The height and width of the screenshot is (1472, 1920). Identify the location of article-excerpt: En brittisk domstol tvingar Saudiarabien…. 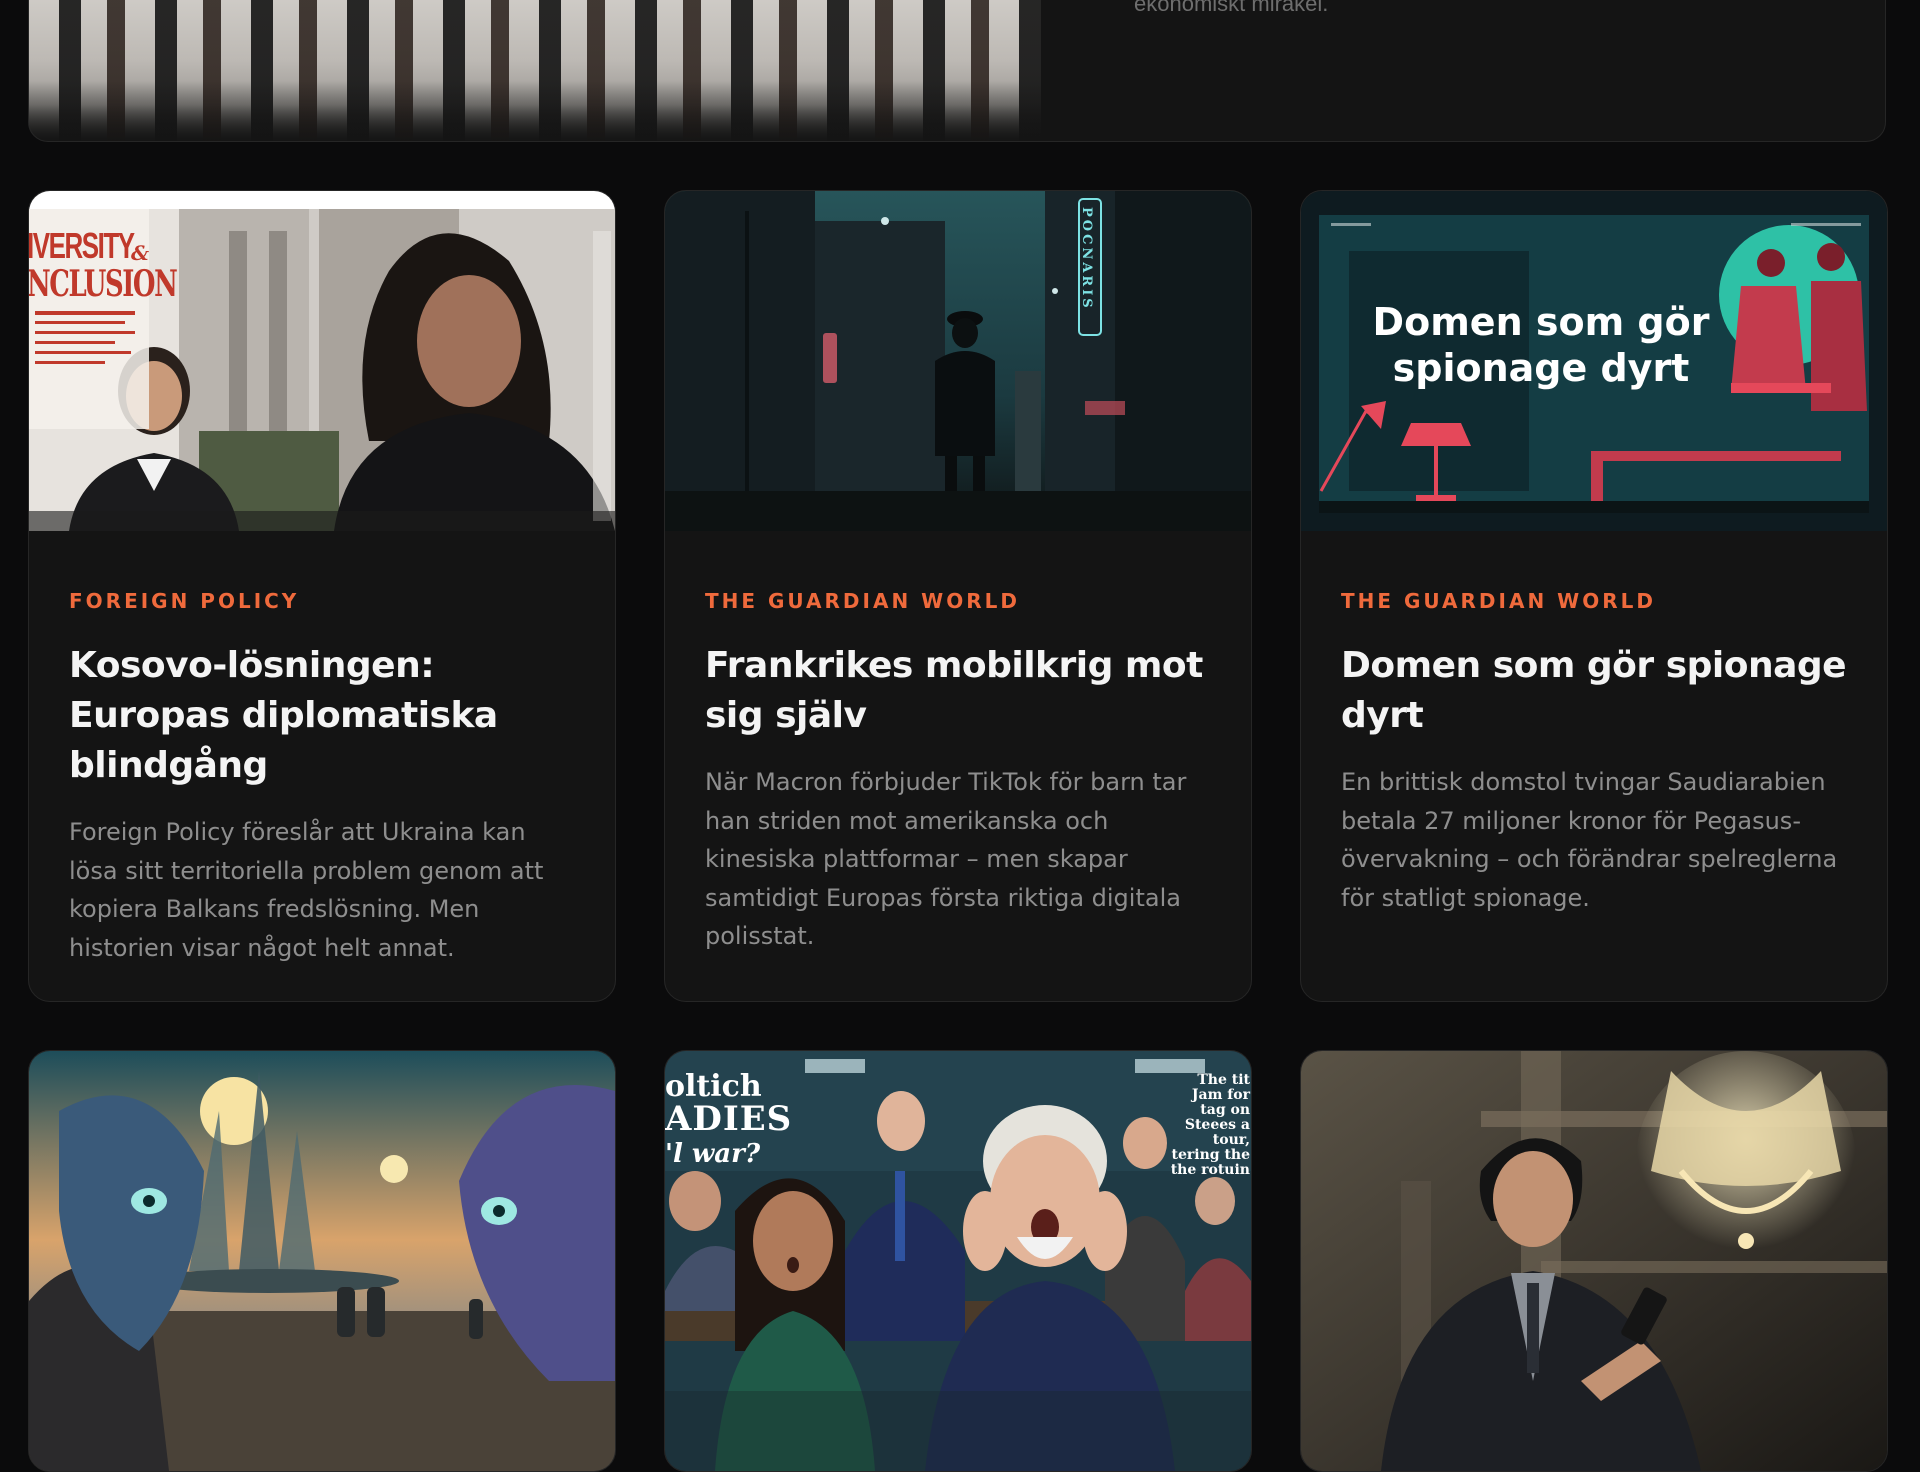
(1589, 840).